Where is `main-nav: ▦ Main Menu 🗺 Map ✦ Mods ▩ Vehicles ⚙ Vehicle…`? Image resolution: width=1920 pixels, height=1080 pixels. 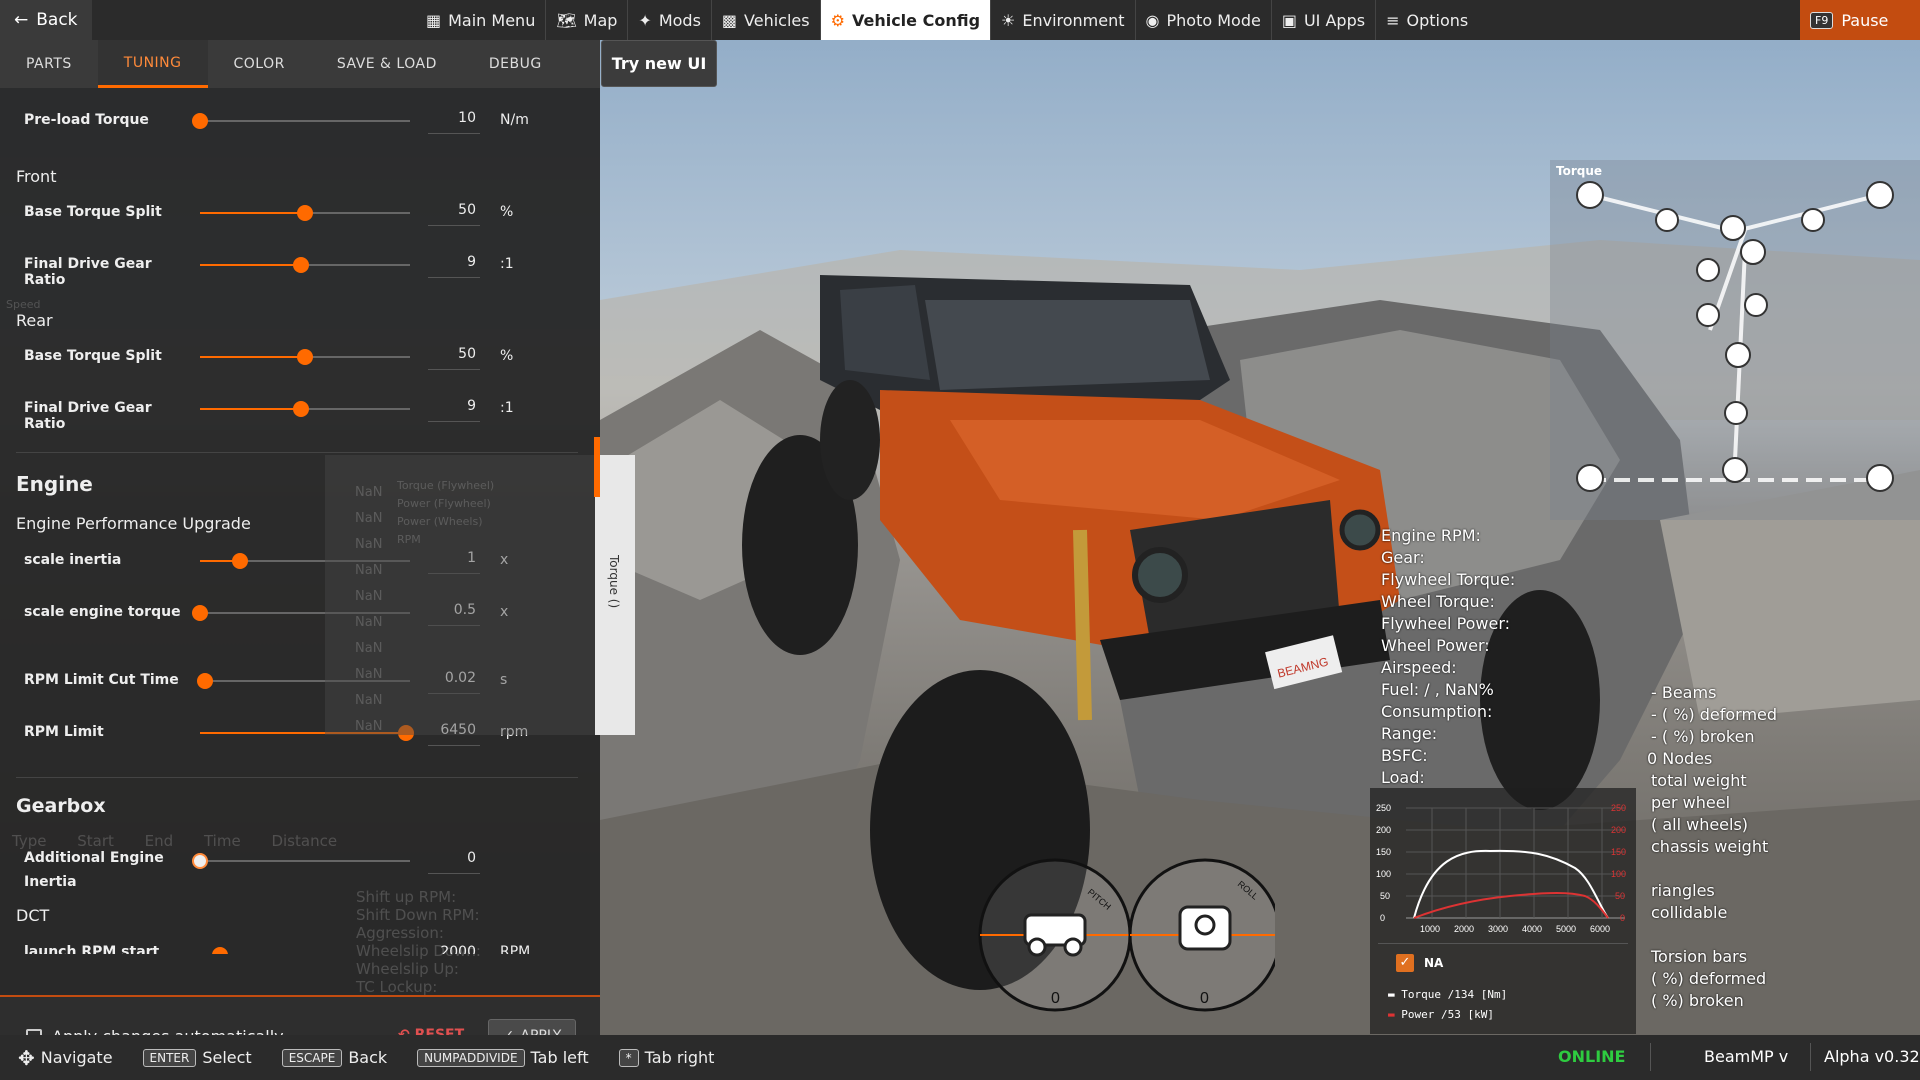 main-nav: ▦ Main Menu 🗺 Map ✦ Mods ▩ Vehicles ⚙ Vehicle… is located at coordinates (947, 20).